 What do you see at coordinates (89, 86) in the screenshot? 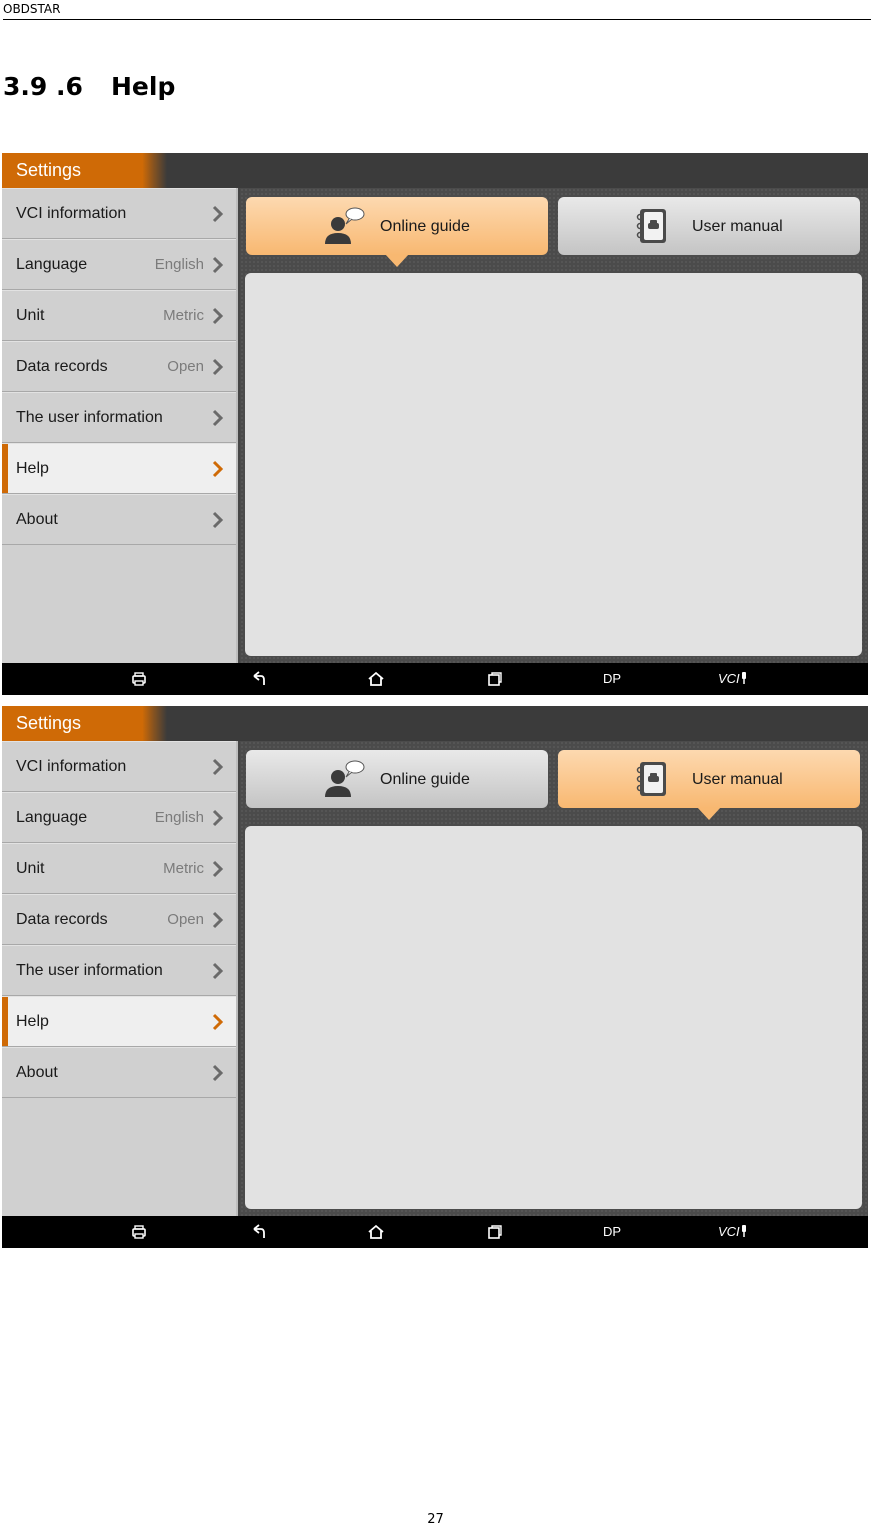
I see `section-title: 3.9 .6 Help` at bounding box center [89, 86].